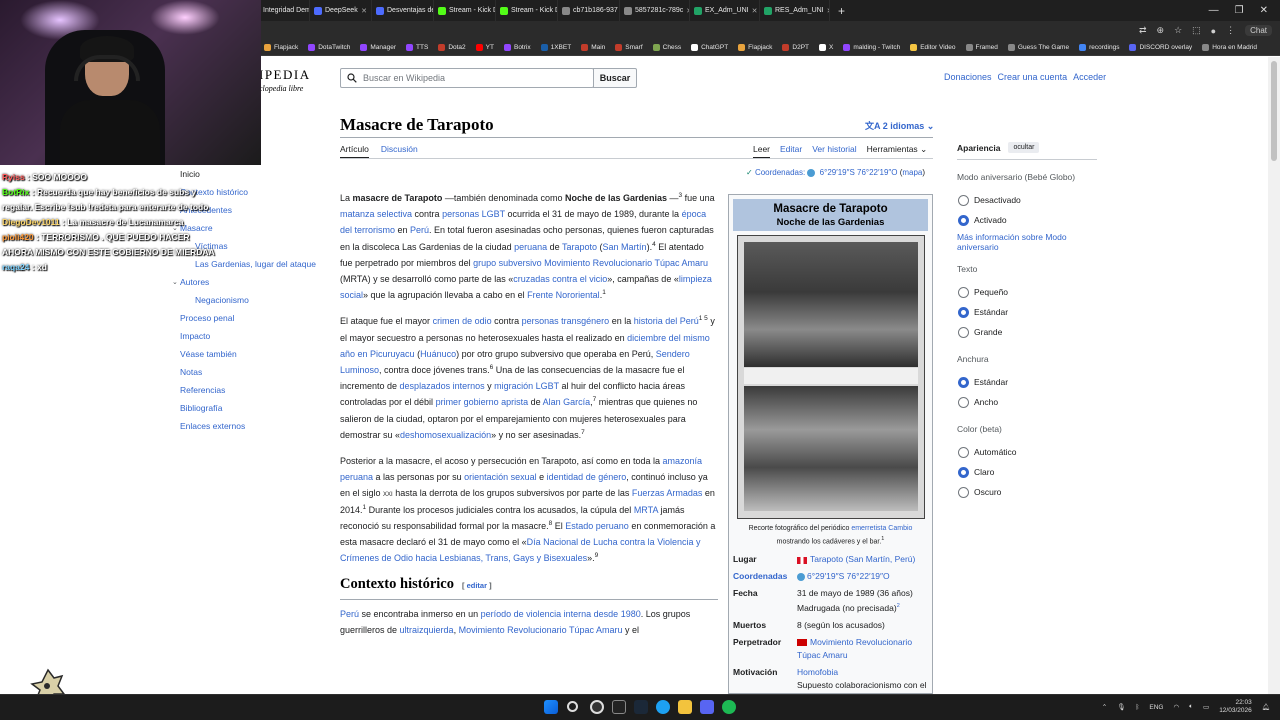 The width and height of the screenshot is (1280, 720). What do you see at coordinates (247, 390) in the screenshot?
I see `toc-item: Referencias` at bounding box center [247, 390].